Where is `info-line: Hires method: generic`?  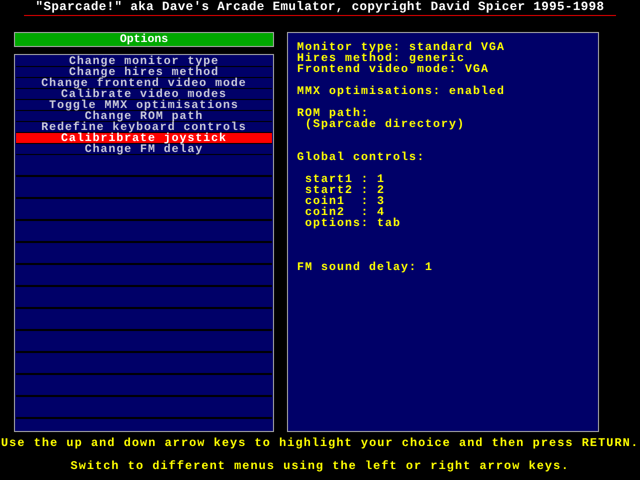 info-line: Hires method: generic is located at coordinates (381, 58).